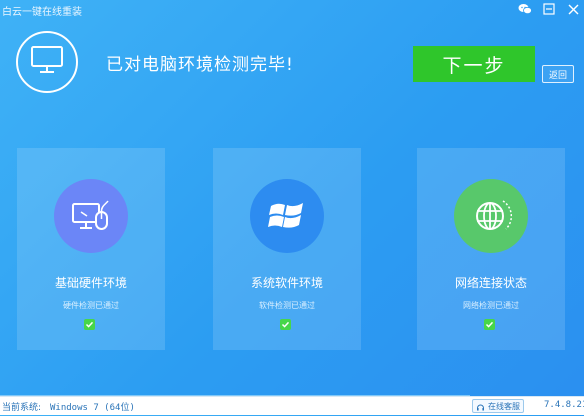 This screenshot has height=416, width=584. I want to click on online-service-button: 在线客服, so click(498, 406).